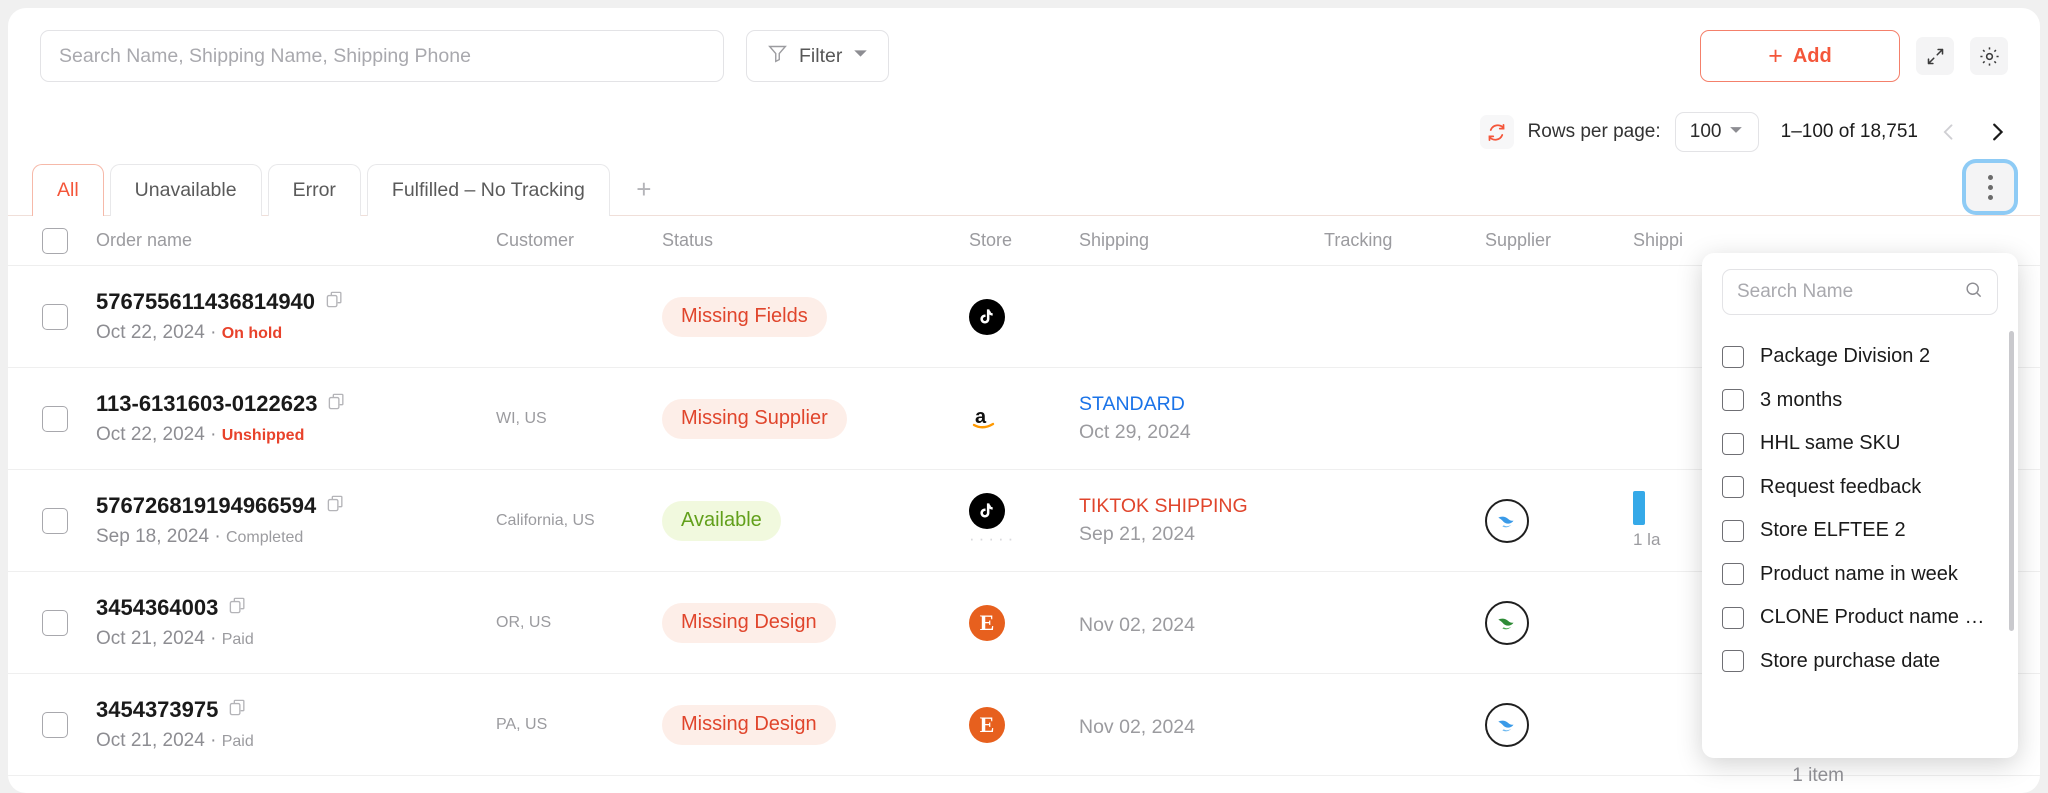 Image resolution: width=2048 pixels, height=793 pixels. What do you see at coordinates (1559, 240) in the screenshot?
I see `header-supplier: Supplier` at bounding box center [1559, 240].